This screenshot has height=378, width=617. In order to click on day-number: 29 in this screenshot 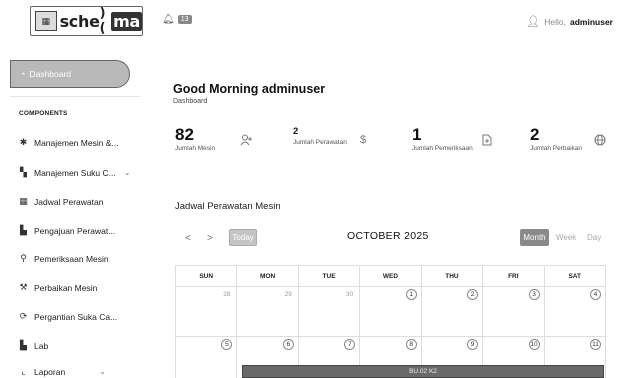, I will do `click(288, 294)`.